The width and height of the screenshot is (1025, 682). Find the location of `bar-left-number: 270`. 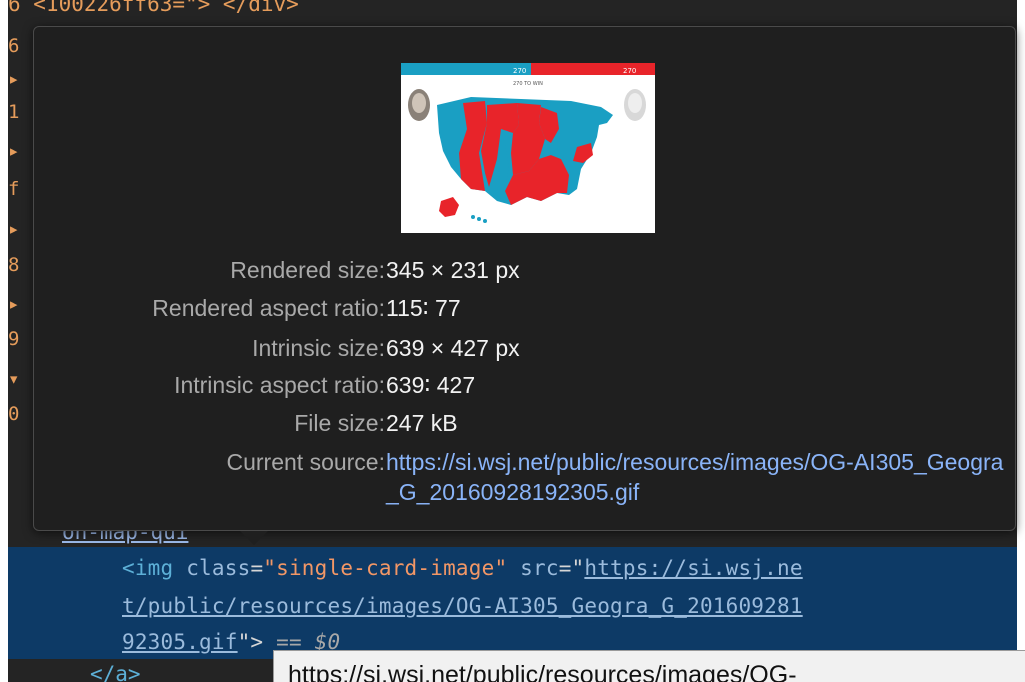

bar-left-number: 270 is located at coordinates (519, 71).